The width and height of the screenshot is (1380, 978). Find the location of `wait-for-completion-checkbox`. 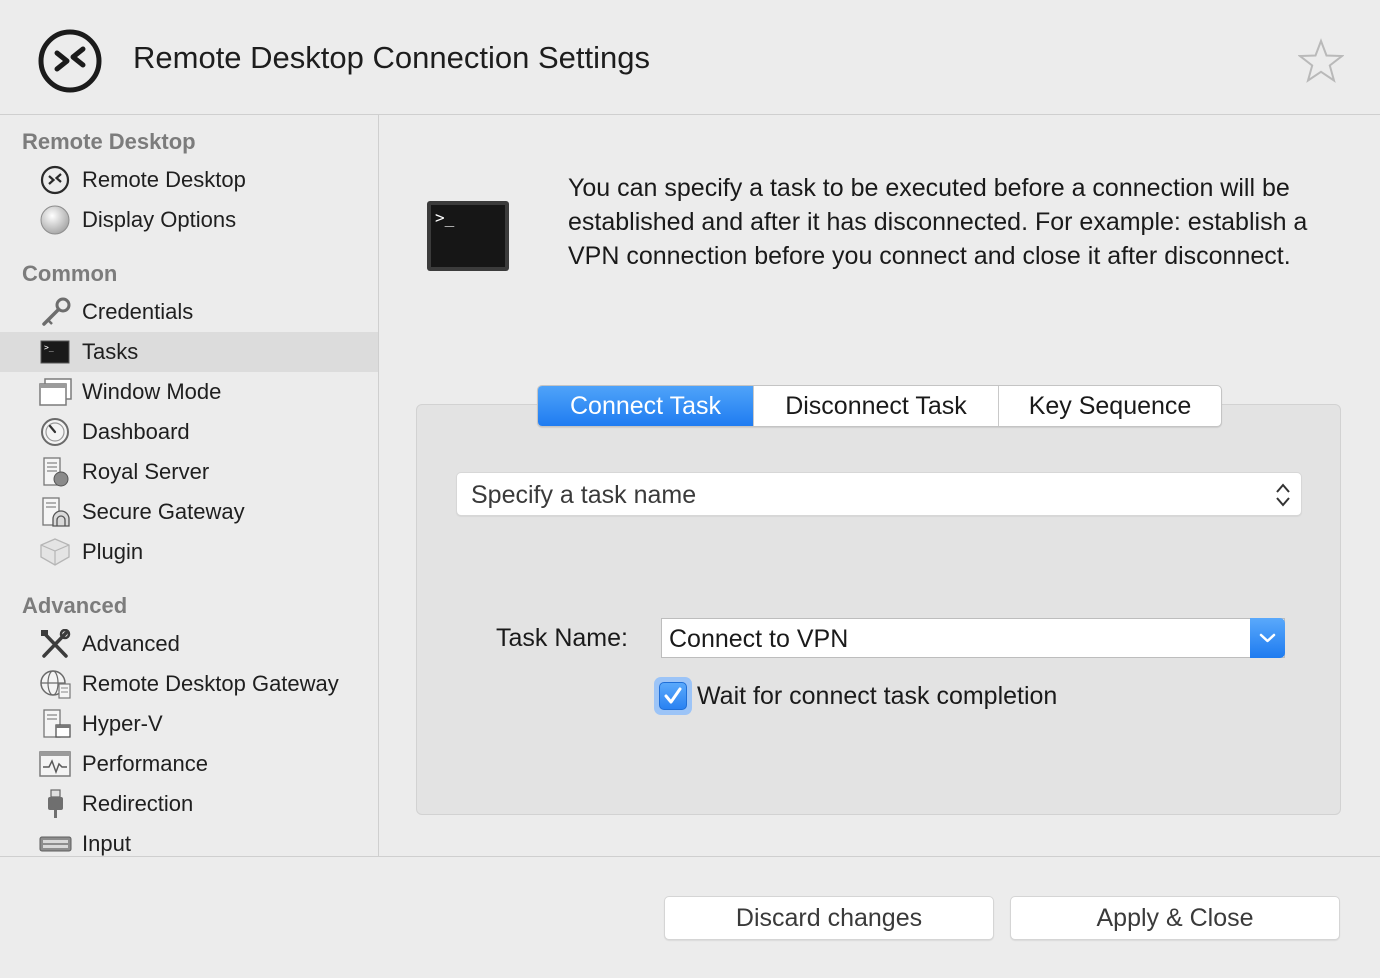

wait-for-completion-checkbox is located at coordinates (673, 696).